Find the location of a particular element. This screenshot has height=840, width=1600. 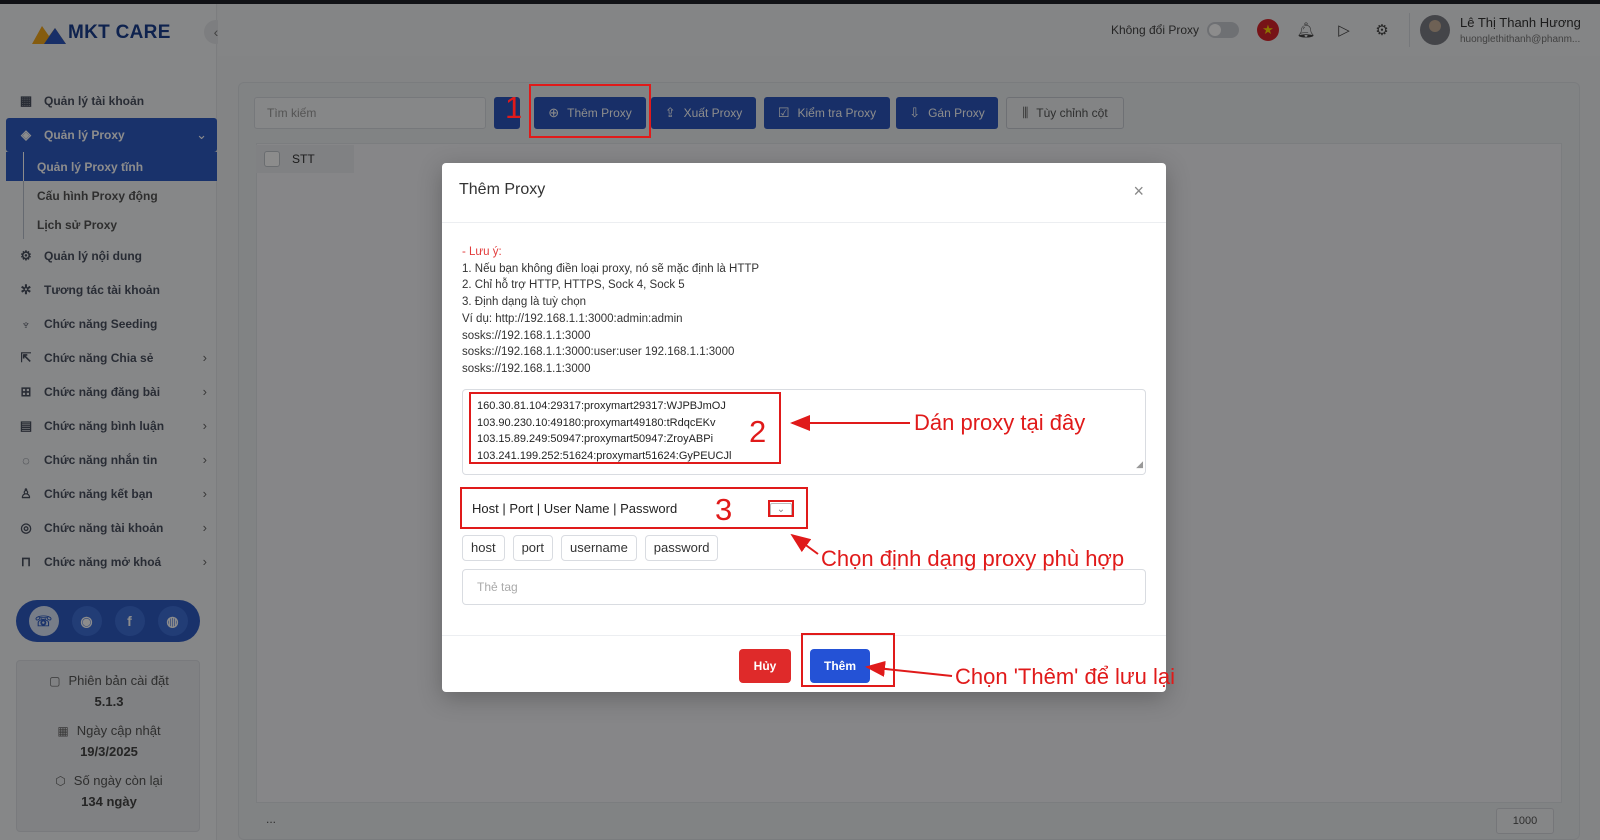

arrow-to-add-button is located at coordinates (909, 668).